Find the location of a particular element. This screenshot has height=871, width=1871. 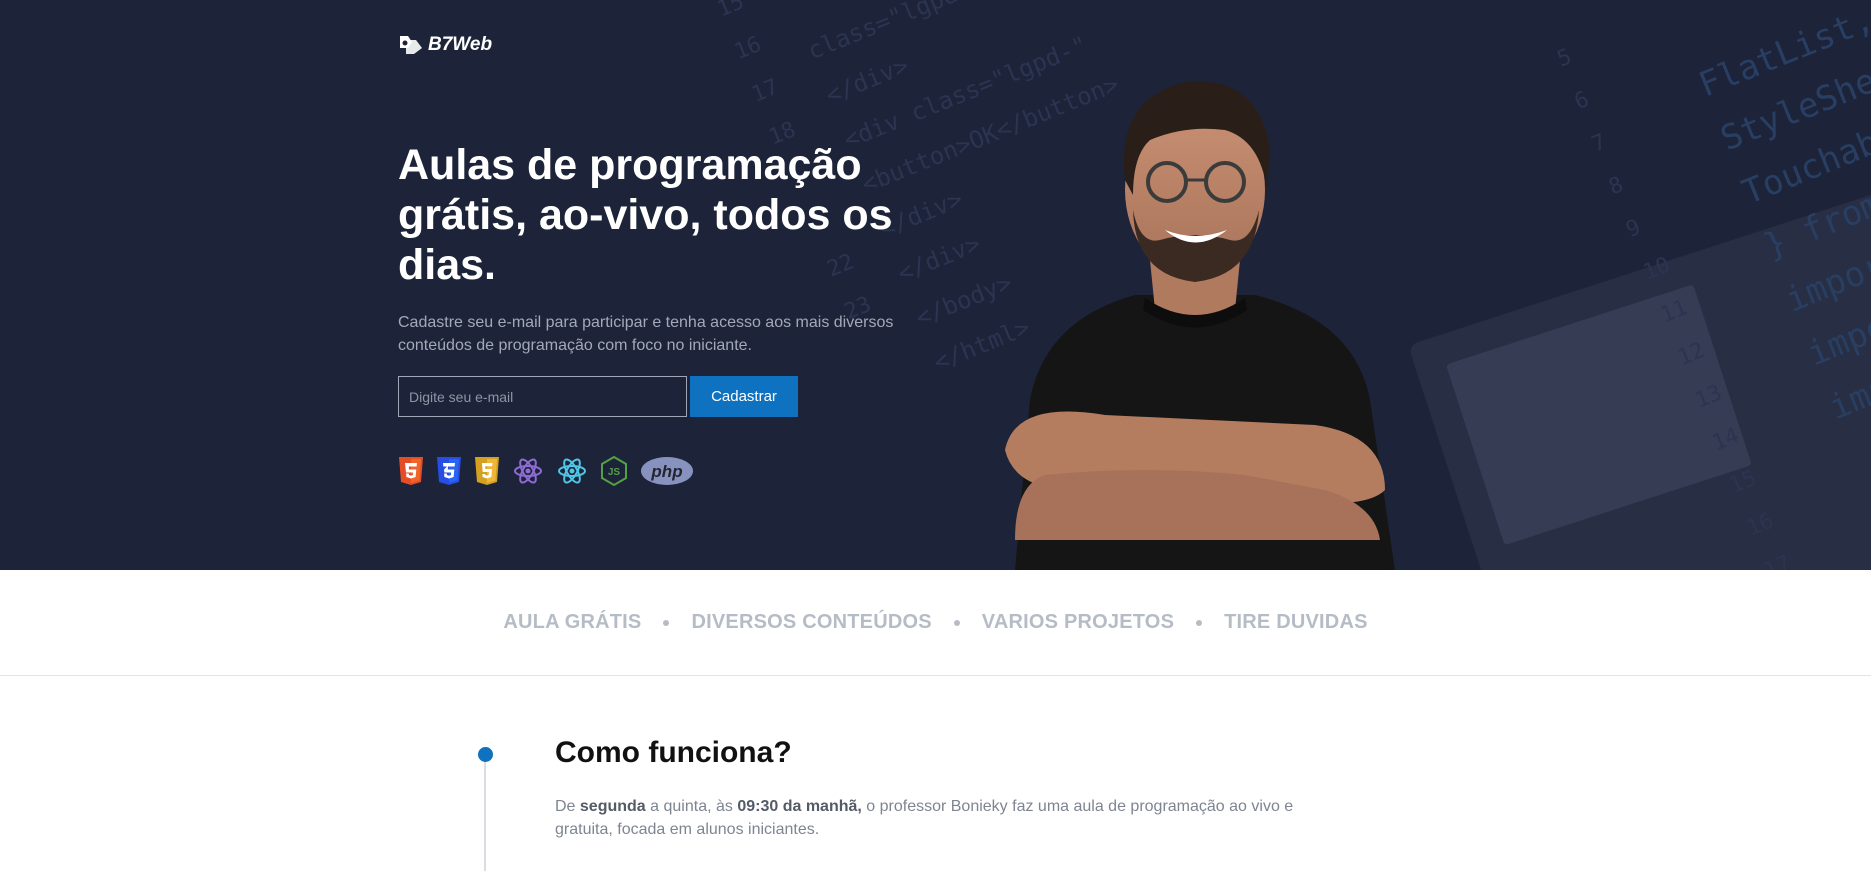

timeline-line is located at coordinates (485, 816).